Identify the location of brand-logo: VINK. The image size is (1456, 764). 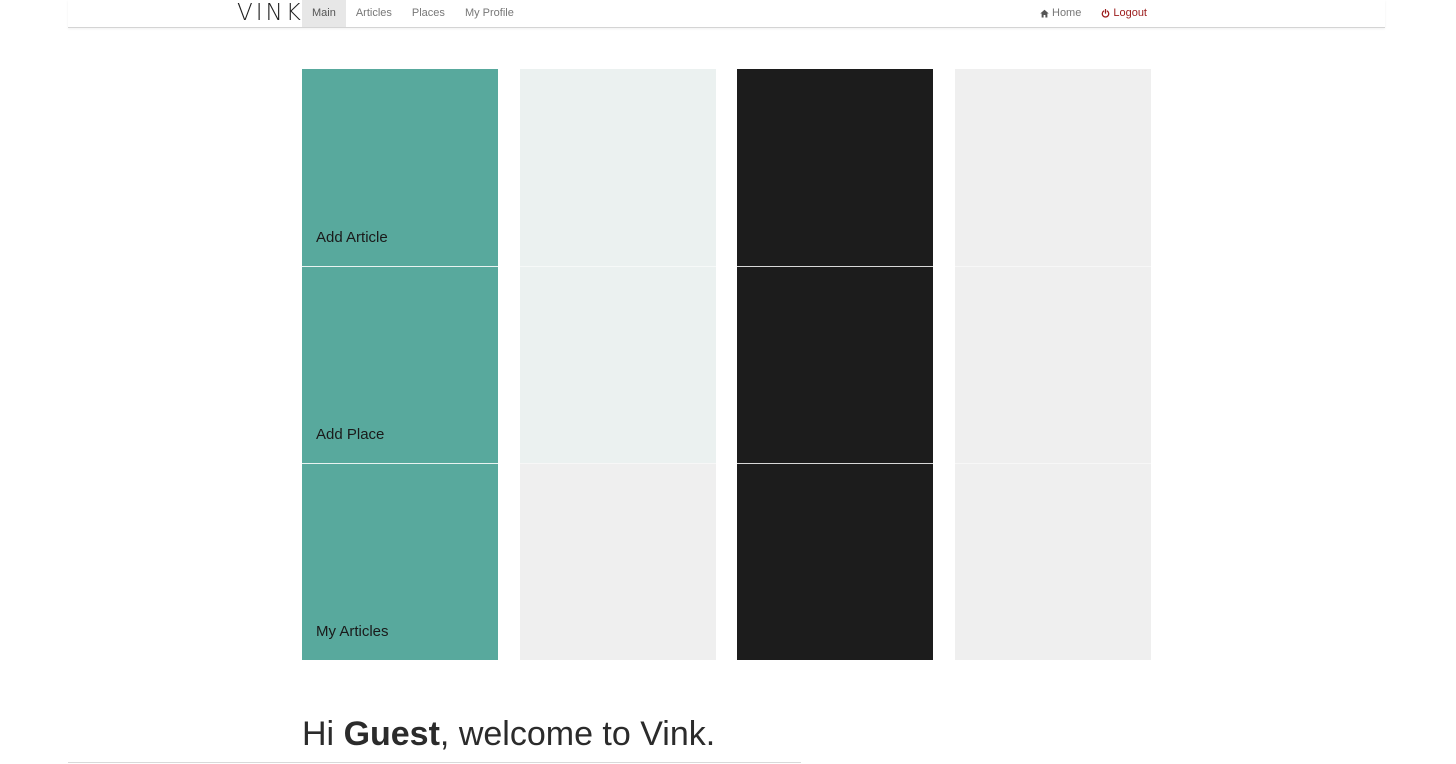
(270, 13).